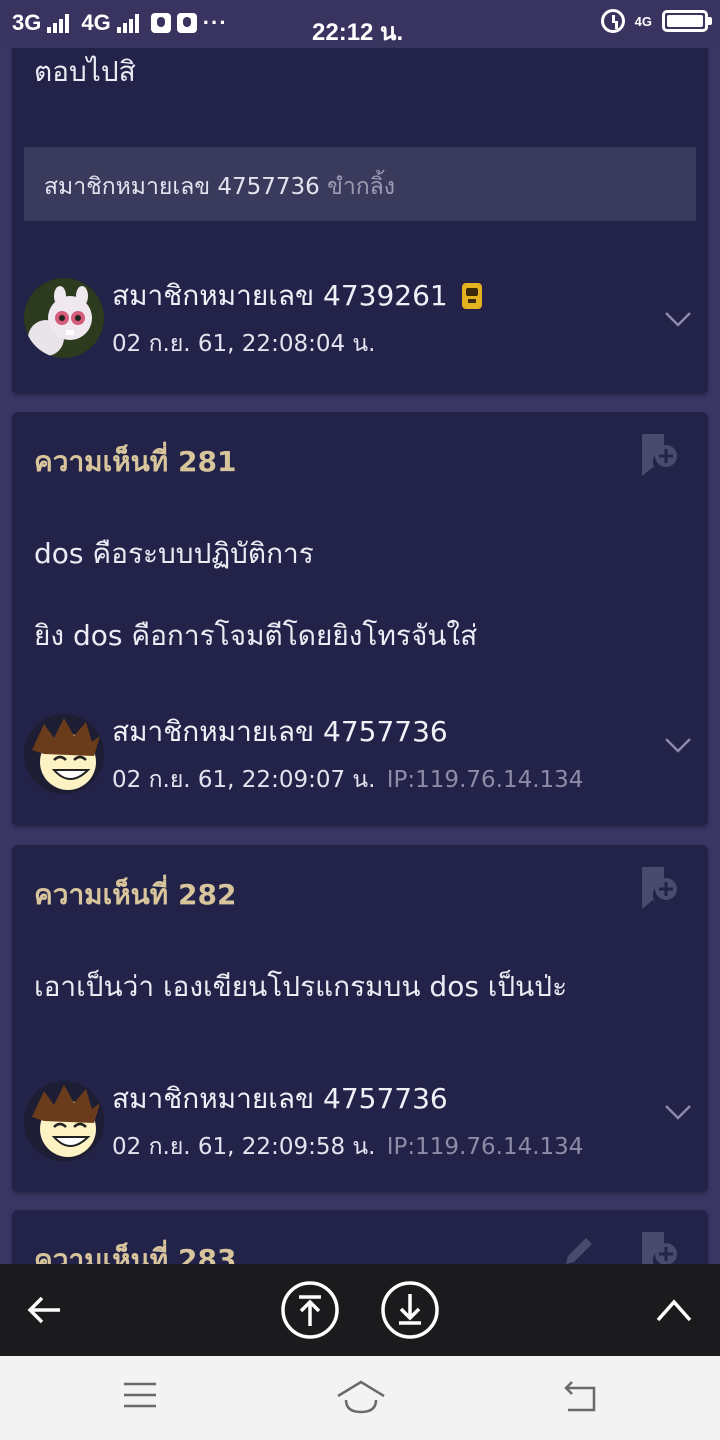 The image size is (720, 1440). What do you see at coordinates (612, 21) in the screenshot?
I see `alarm-icon` at bounding box center [612, 21].